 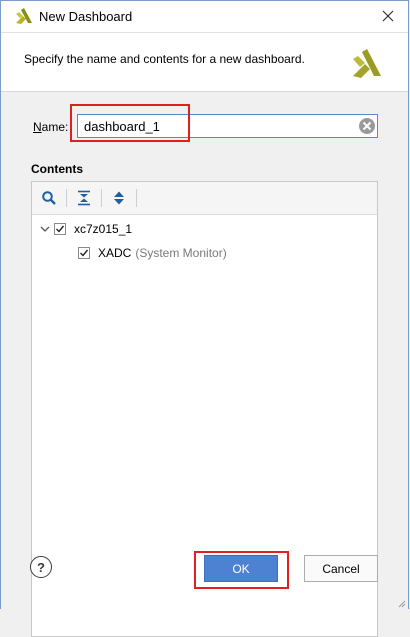 I want to click on resize-grip-icon, so click(x=401, y=603).